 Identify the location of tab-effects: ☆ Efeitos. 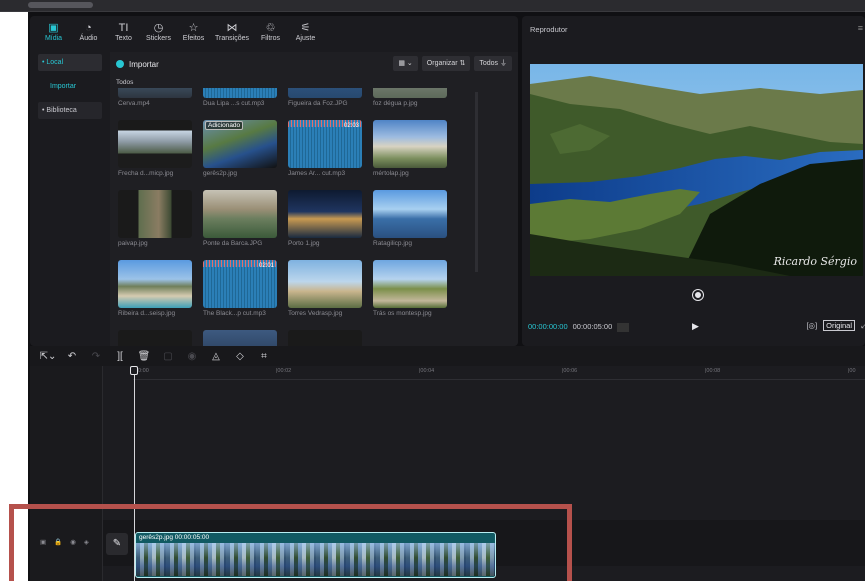
(193, 32).